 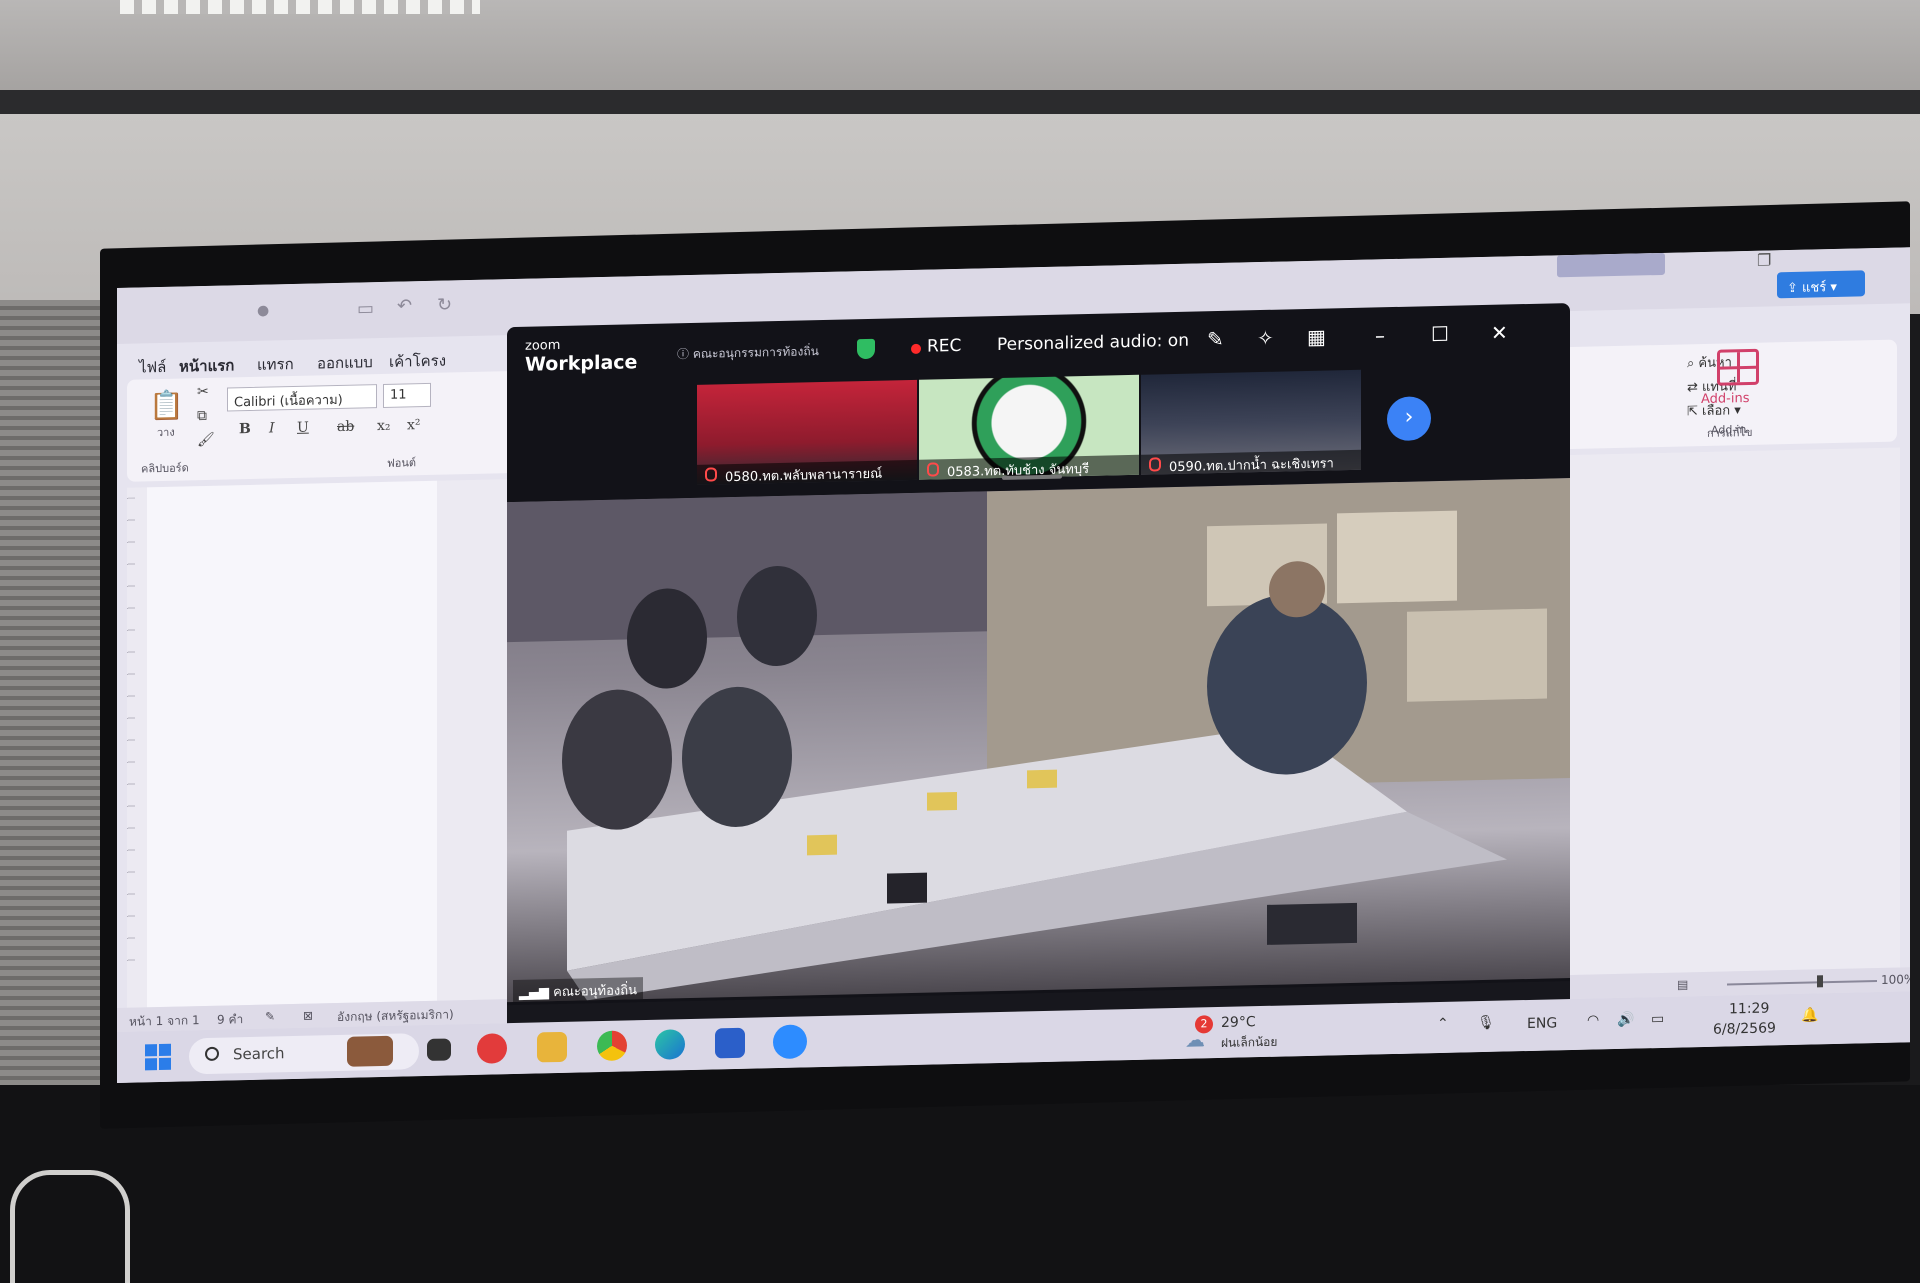 What do you see at coordinates (365, 308) in the screenshot?
I see `save-icon: ▭` at bounding box center [365, 308].